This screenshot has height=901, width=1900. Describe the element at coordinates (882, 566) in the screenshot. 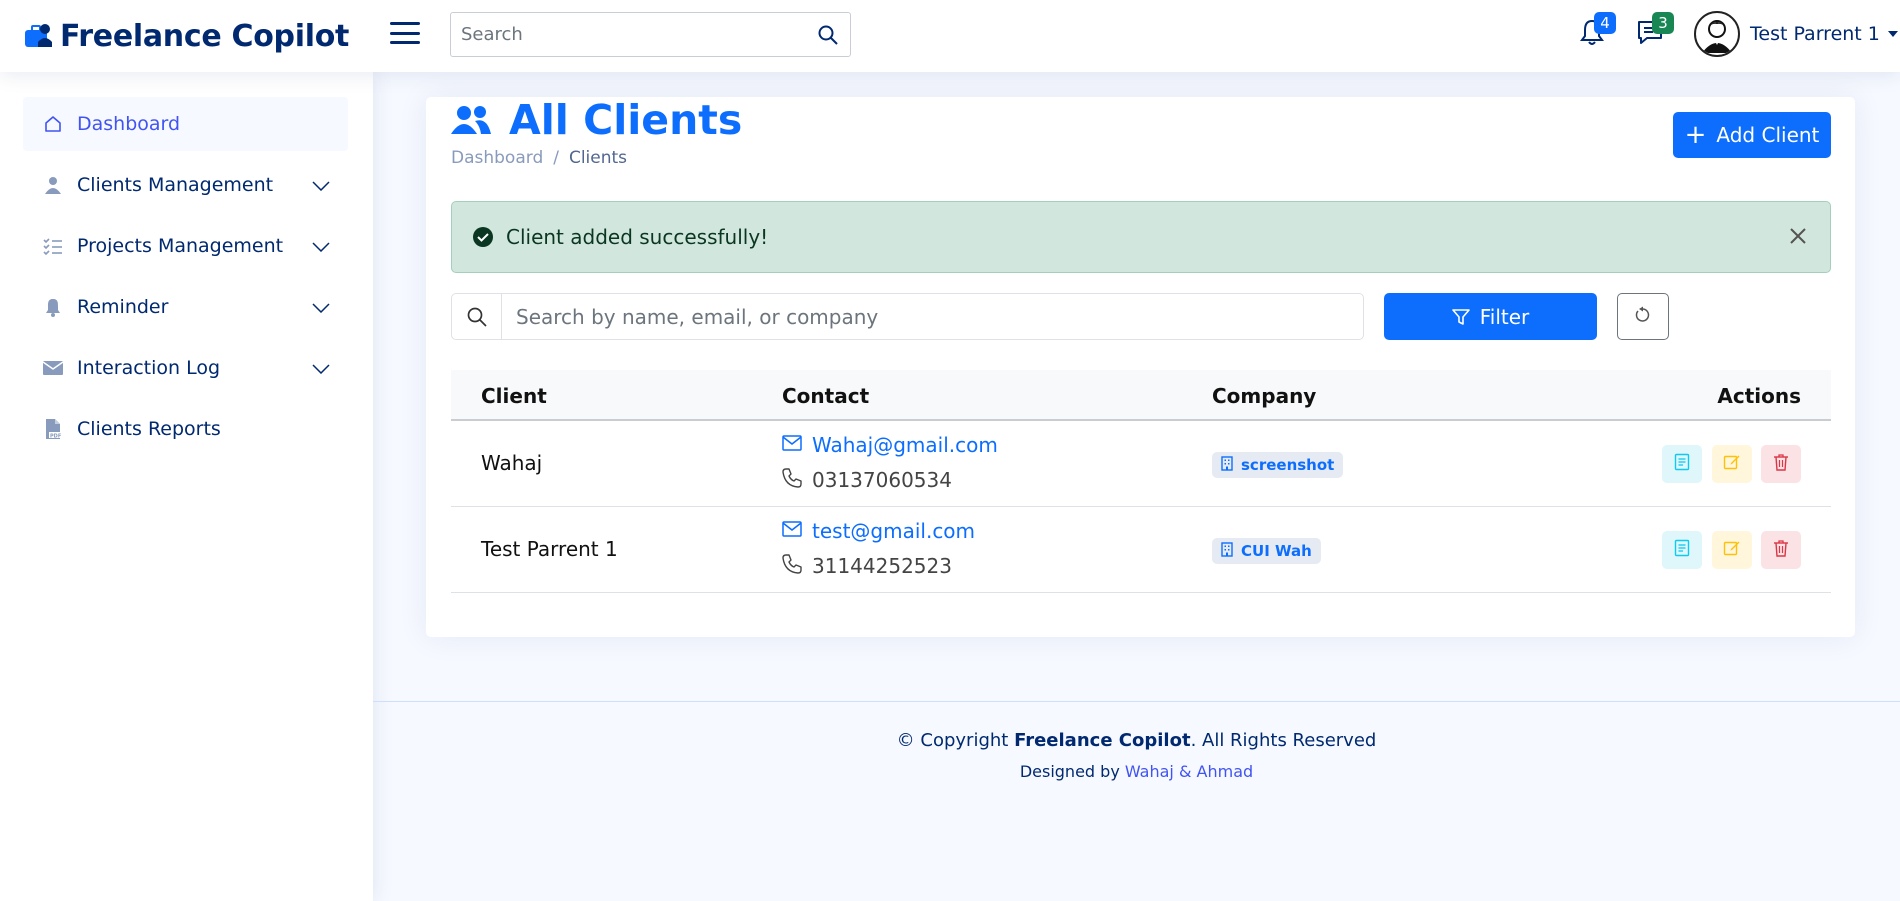

I see `client-phone-number: 31144252523` at that location.